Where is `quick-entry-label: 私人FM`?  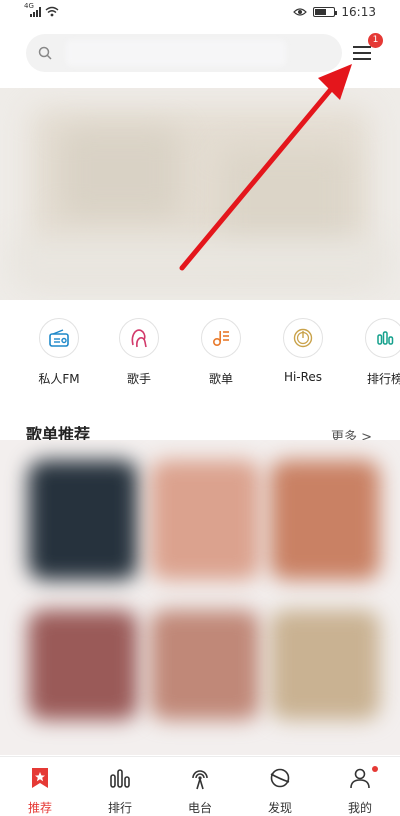 quick-entry-label: 私人FM is located at coordinates (59, 379).